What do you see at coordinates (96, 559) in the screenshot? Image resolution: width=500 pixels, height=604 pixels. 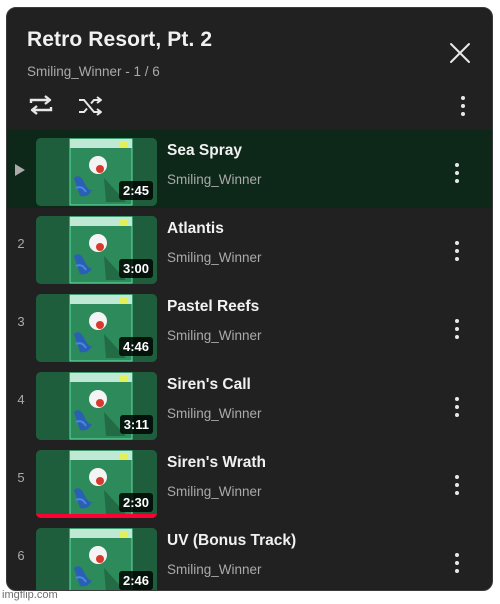 I see `track-thumbnail: 2:46` at bounding box center [96, 559].